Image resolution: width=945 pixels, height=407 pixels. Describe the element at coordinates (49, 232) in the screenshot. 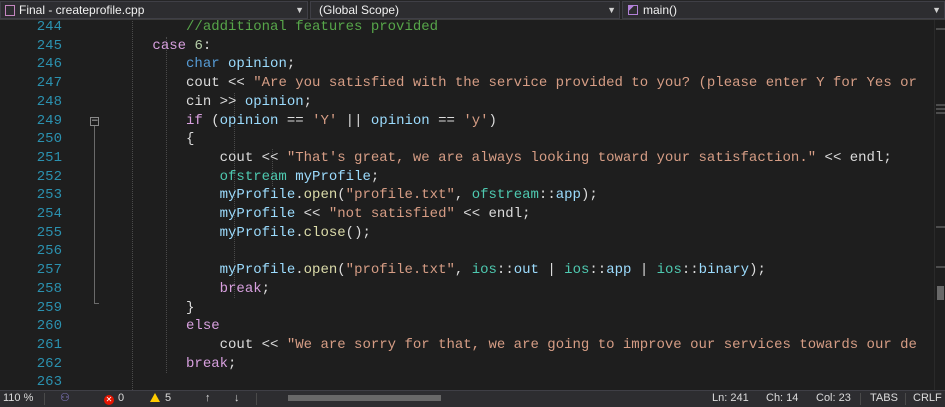

I see `line-number: 255` at that location.